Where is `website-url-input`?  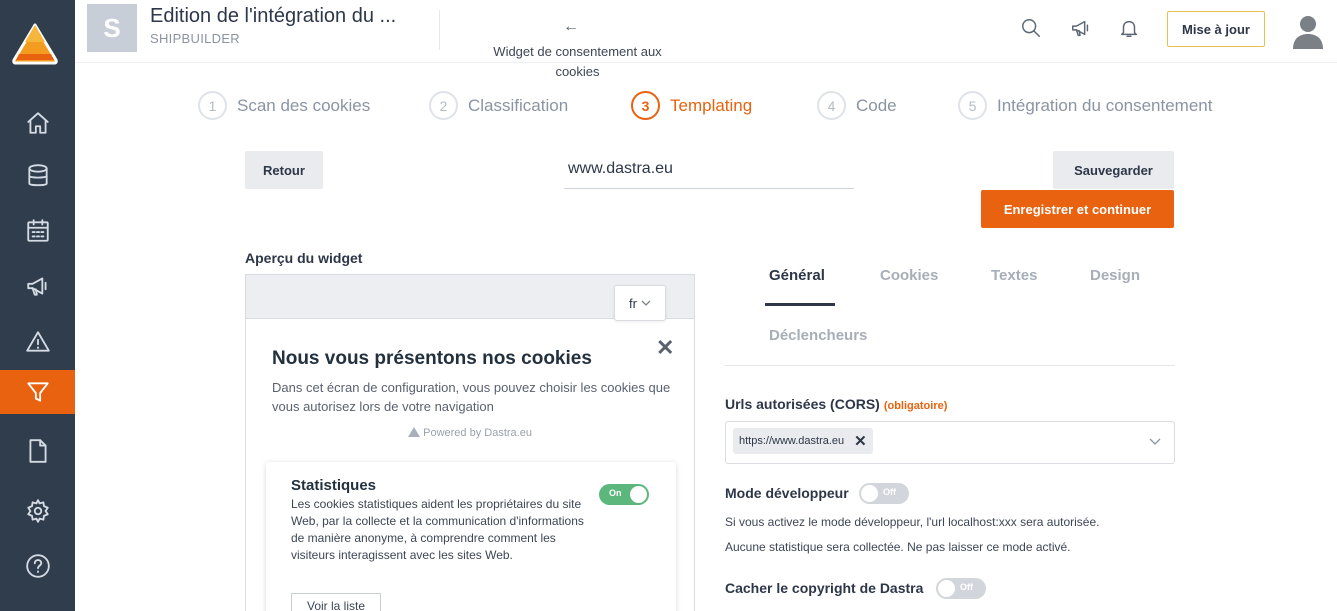
website-url-input is located at coordinates (709, 169).